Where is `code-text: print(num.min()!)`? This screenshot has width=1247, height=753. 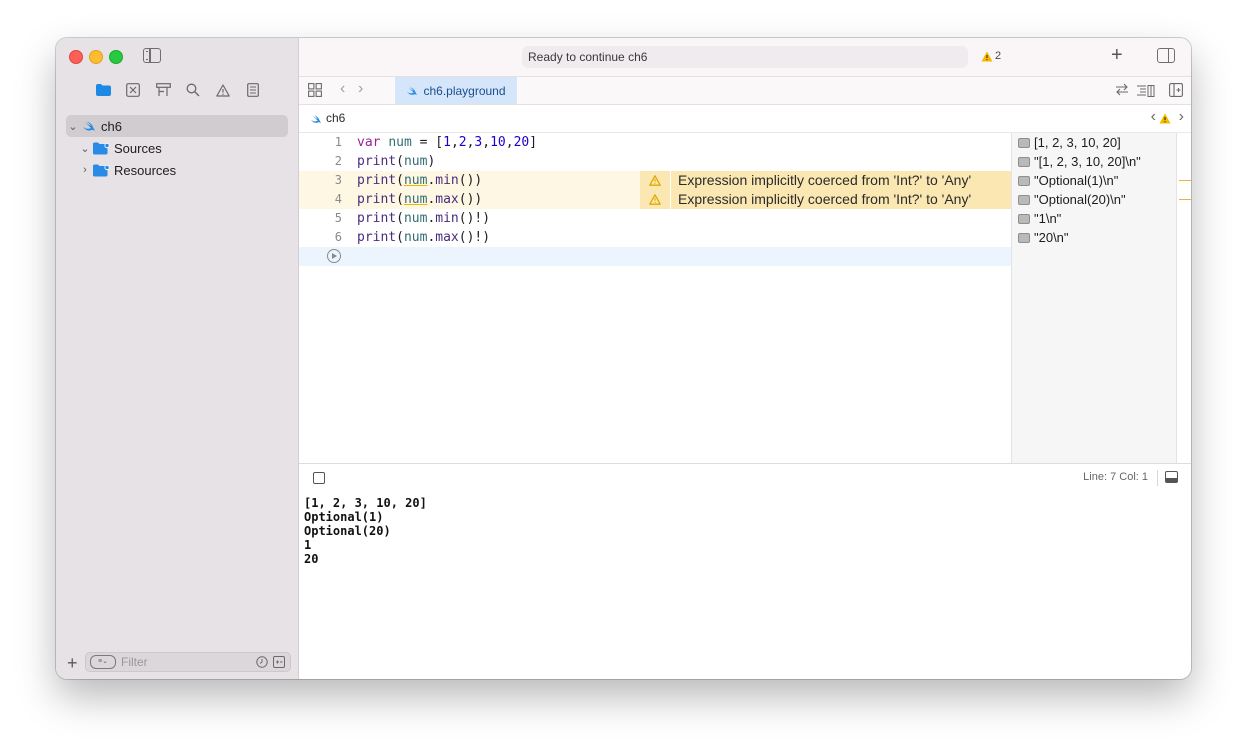
code-text: print(num.min()!) is located at coordinates (424, 218).